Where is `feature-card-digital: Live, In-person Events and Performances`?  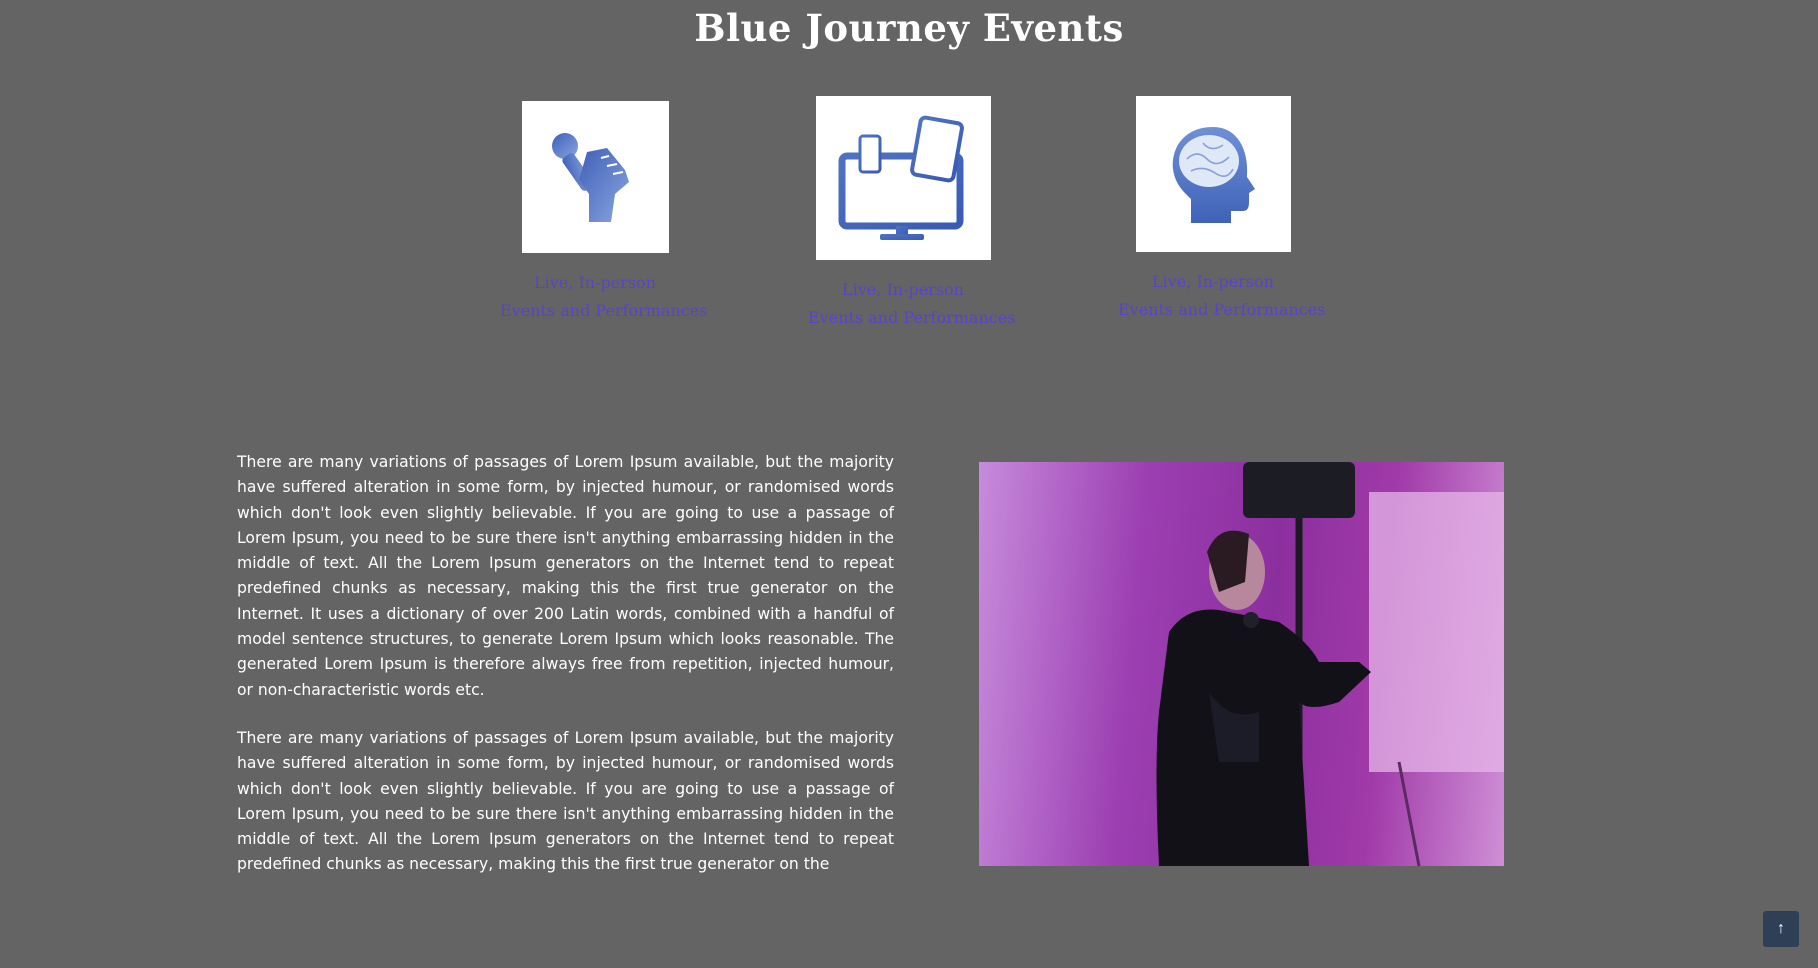 feature-card-digital: Live, In-person Events and Performances is located at coordinates (912, 214).